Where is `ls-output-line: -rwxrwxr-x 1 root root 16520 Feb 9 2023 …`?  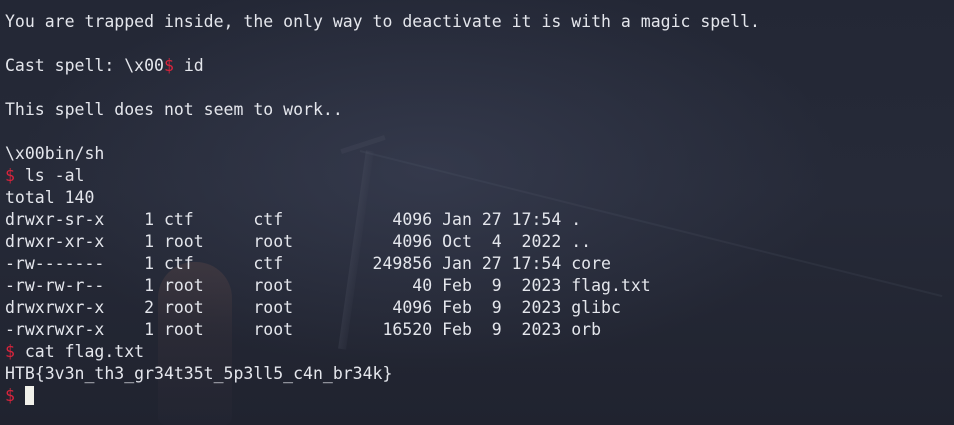 ls-output-line: -rwxrwxr-x 1 root root 16520 Feb 9 2023 … is located at coordinates (303, 329).